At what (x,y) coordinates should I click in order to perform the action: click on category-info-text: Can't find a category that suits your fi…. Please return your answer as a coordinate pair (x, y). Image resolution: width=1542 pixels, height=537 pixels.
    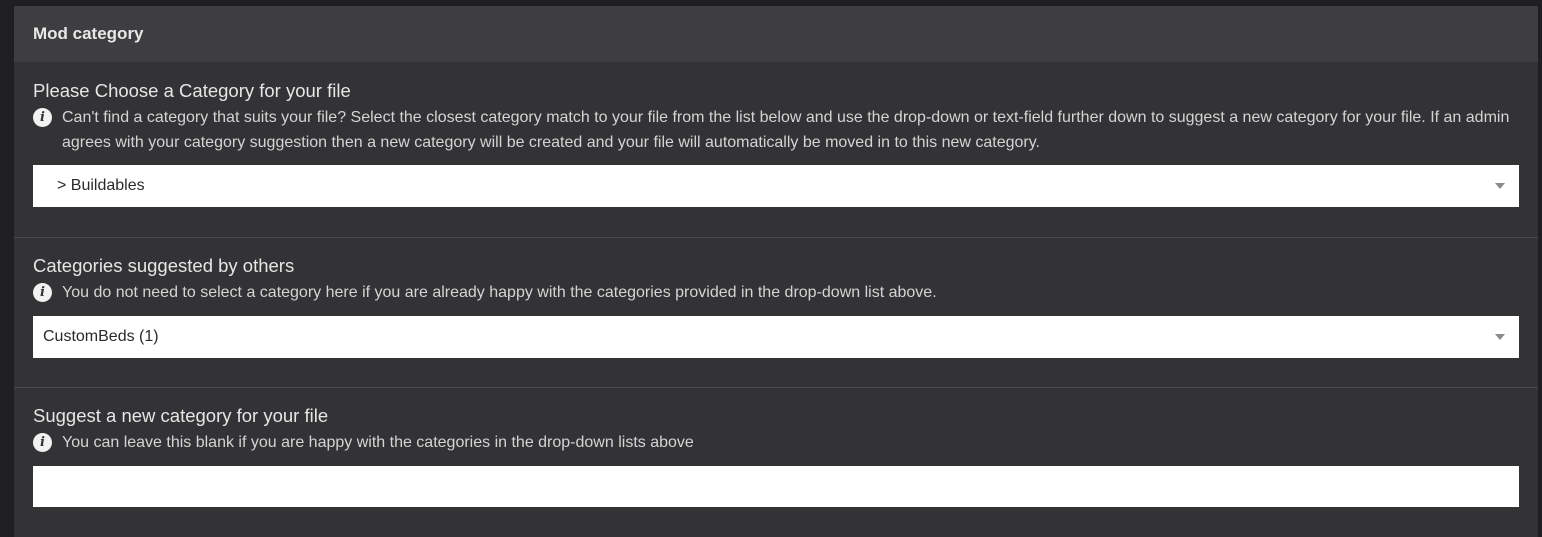
    Looking at the image, I should click on (786, 130).